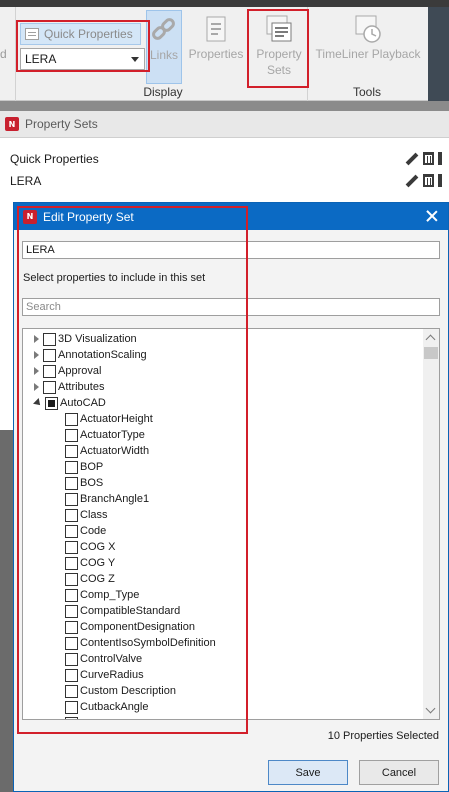 This screenshot has width=449, height=792. Describe the element at coordinates (308, 772) in the screenshot. I see `save-button: Save` at that location.